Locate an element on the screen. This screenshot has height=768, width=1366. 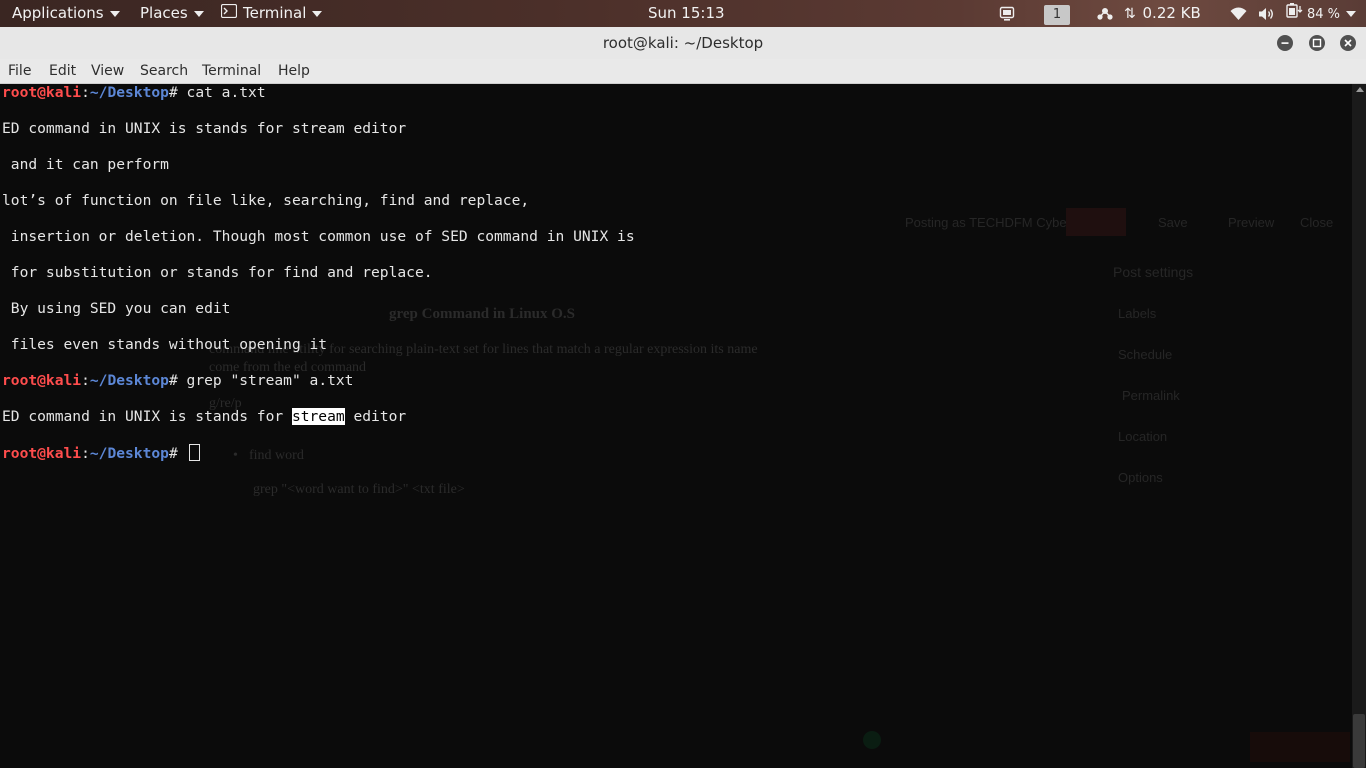
network-rate-label: 0.22 KB is located at coordinates (1171, 13).